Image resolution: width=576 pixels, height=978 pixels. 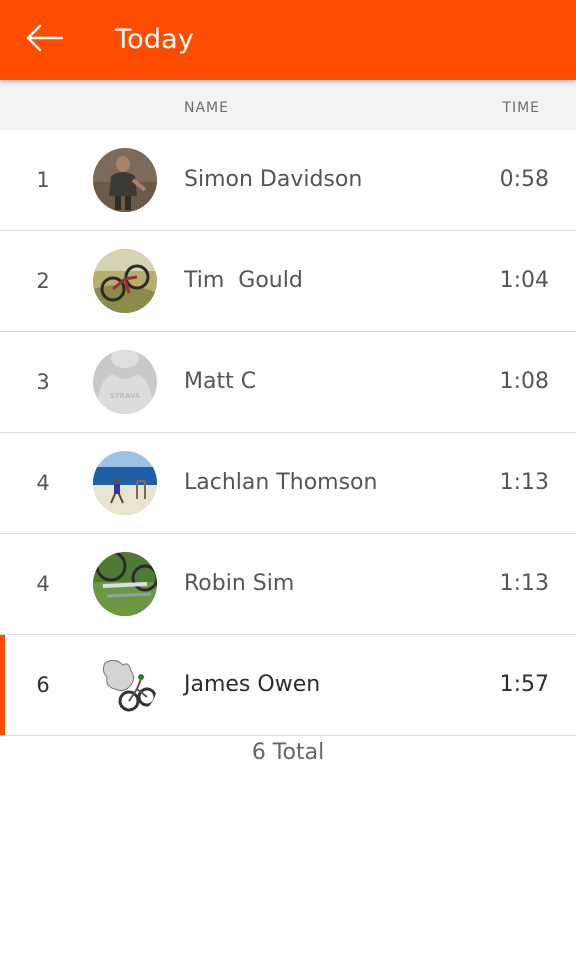 I want to click on rank-label: 3, so click(x=43, y=382).